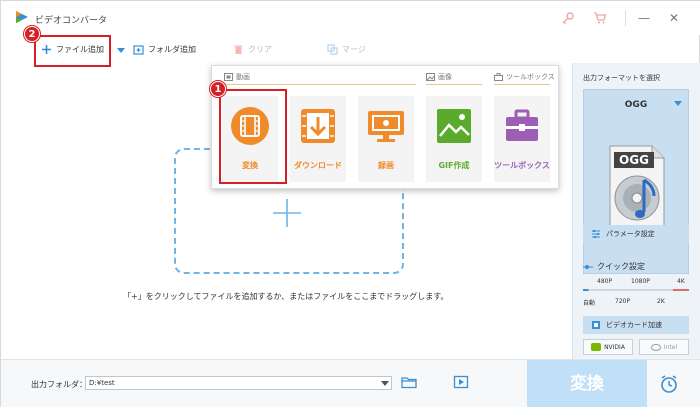  What do you see at coordinates (498, 77) in the screenshot?
I see `toolbox-category-icon` at bounding box center [498, 77].